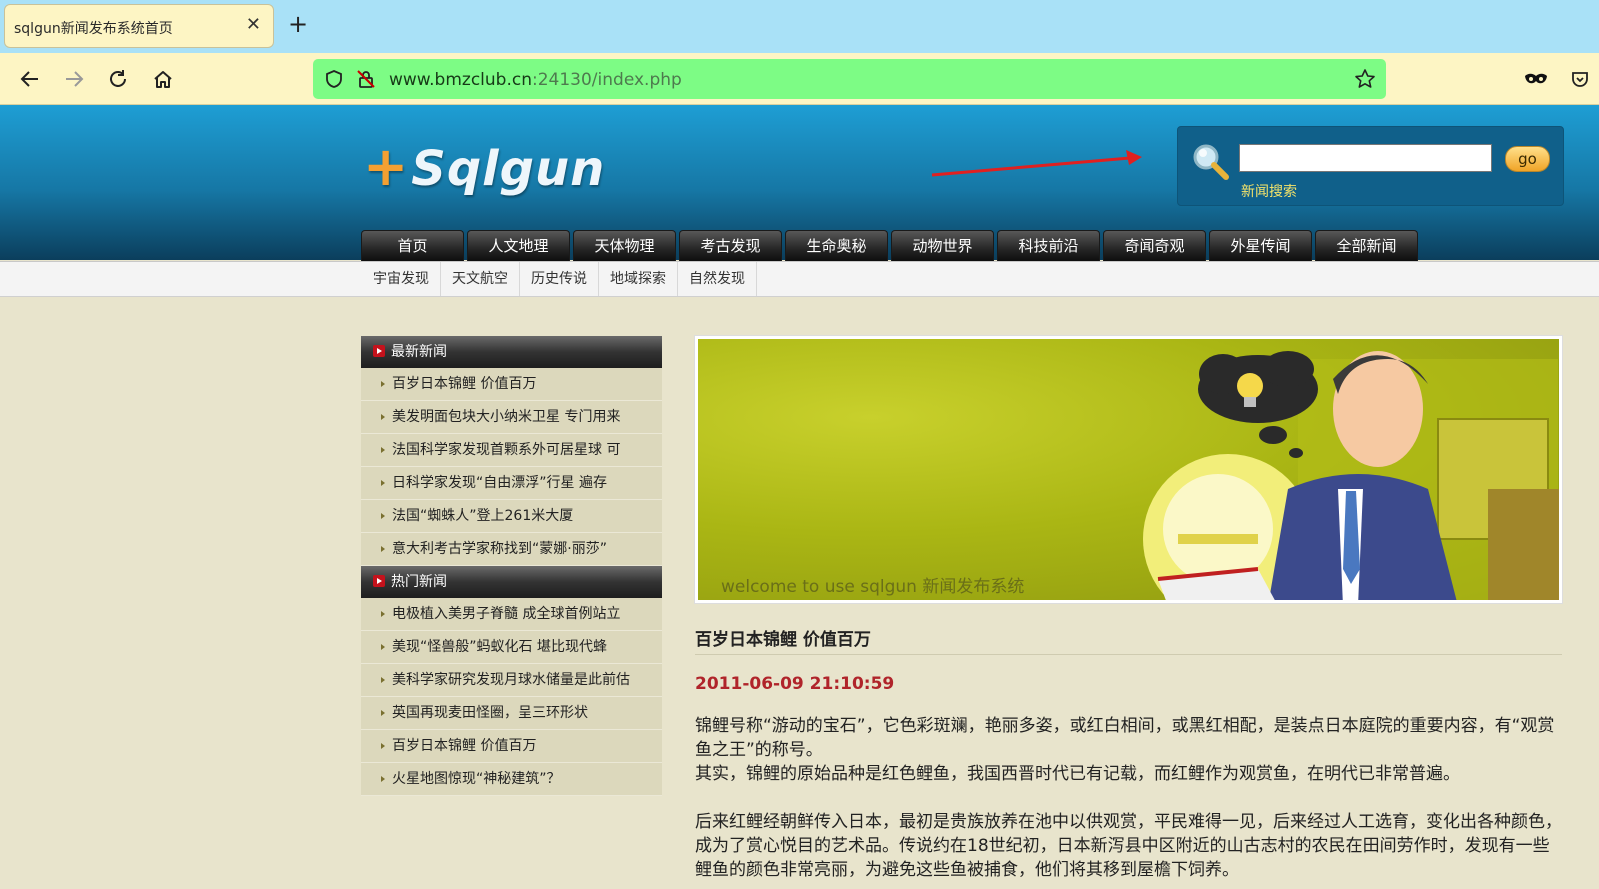 This screenshot has height=889, width=1599. What do you see at coordinates (511, 680) in the screenshot?
I see `list-item: 美科学家研究发现月球水储量是此前估` at bounding box center [511, 680].